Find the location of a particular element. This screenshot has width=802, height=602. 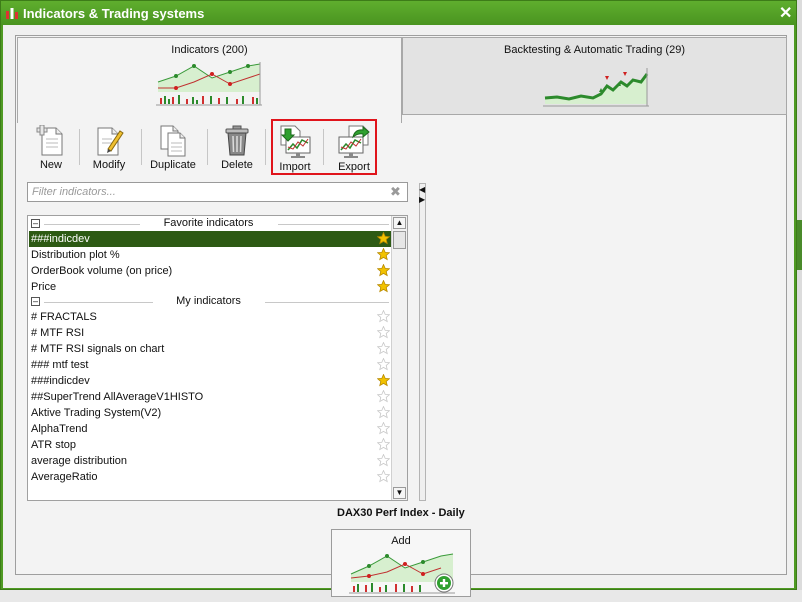

indicator-list-item: ### mtf test is located at coordinates (210, 365).